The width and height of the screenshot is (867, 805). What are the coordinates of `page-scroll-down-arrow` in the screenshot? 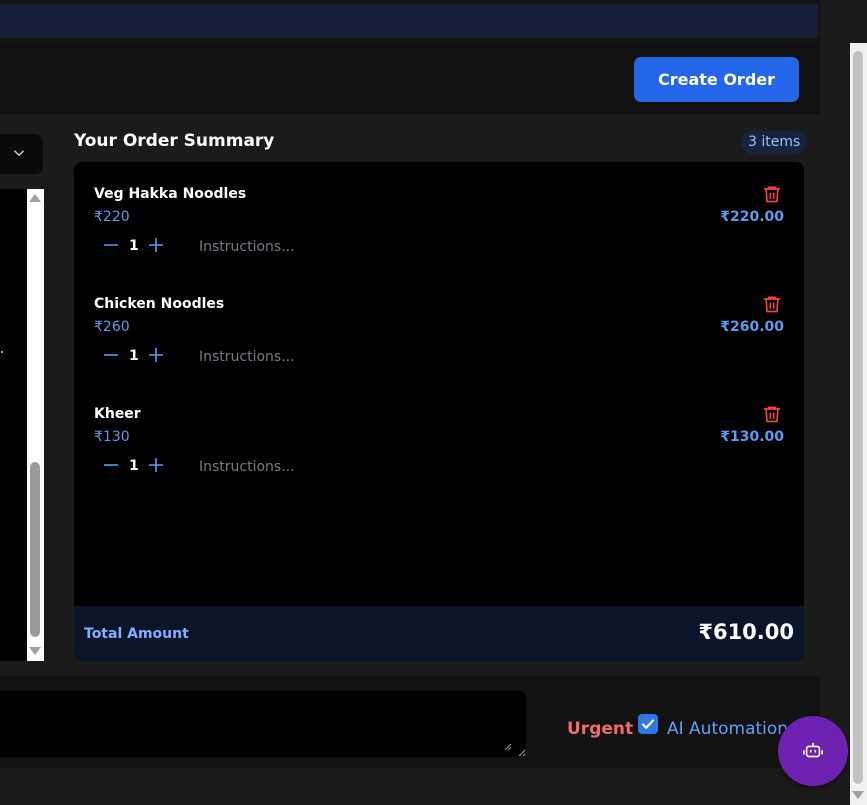 It's located at (858, 795).